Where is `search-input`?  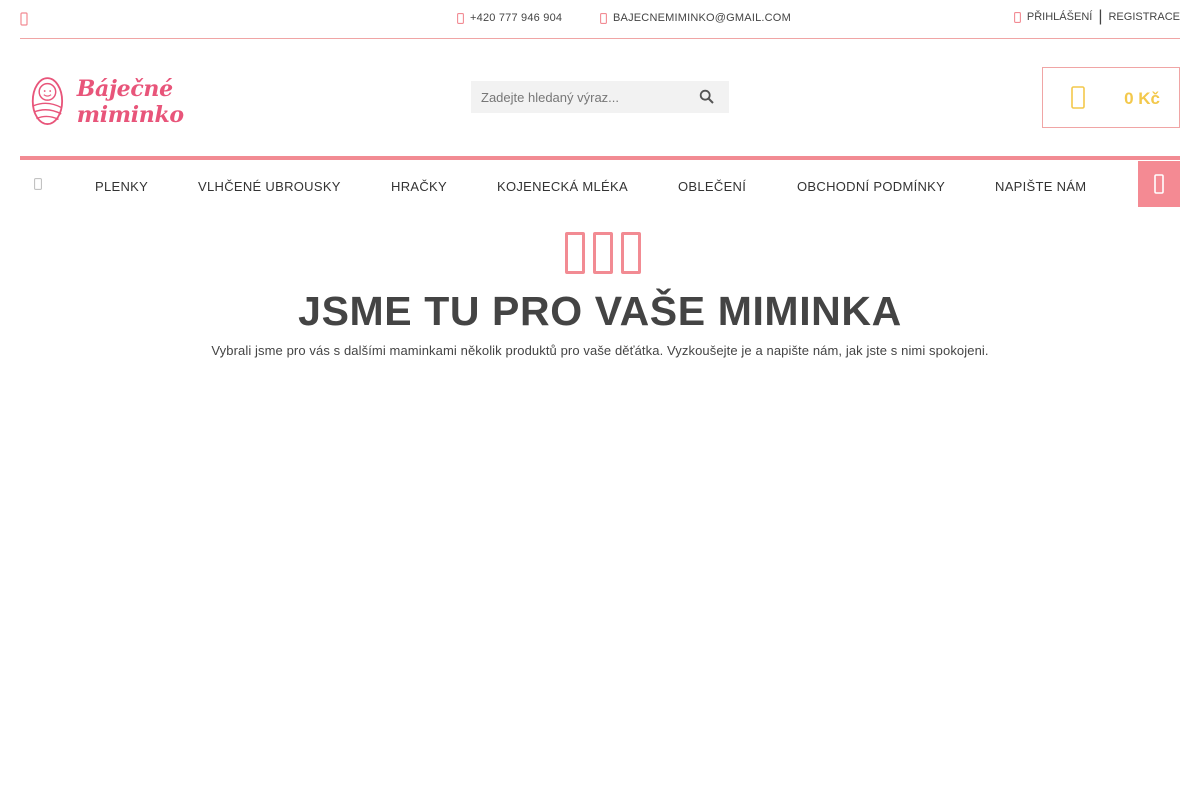
search-input is located at coordinates (578, 97).